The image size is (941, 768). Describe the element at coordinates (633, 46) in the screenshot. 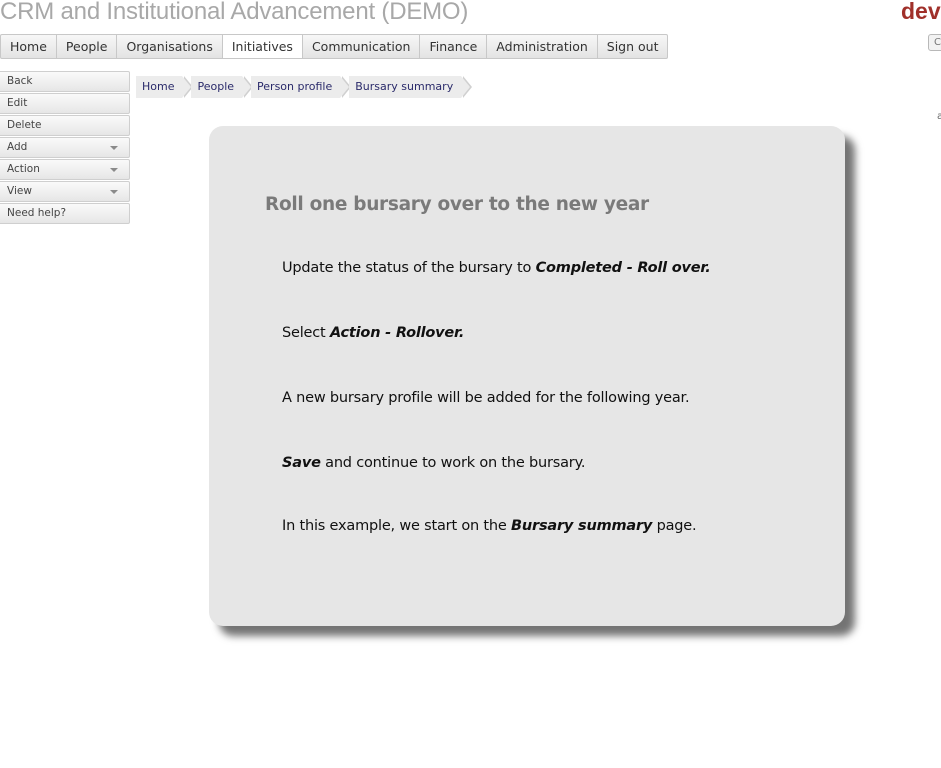

I see `nav-tab-sign-out: Sign out` at that location.